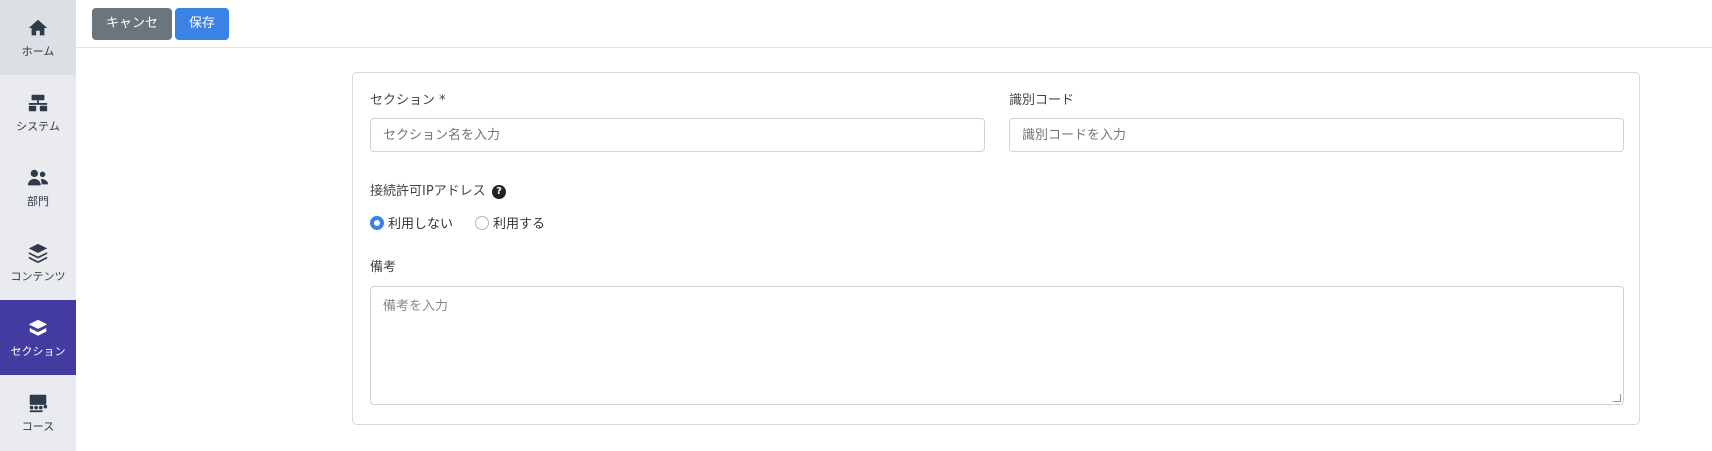 Image resolution: width=1712 pixels, height=451 pixels. I want to click on course-icon, so click(38, 403).